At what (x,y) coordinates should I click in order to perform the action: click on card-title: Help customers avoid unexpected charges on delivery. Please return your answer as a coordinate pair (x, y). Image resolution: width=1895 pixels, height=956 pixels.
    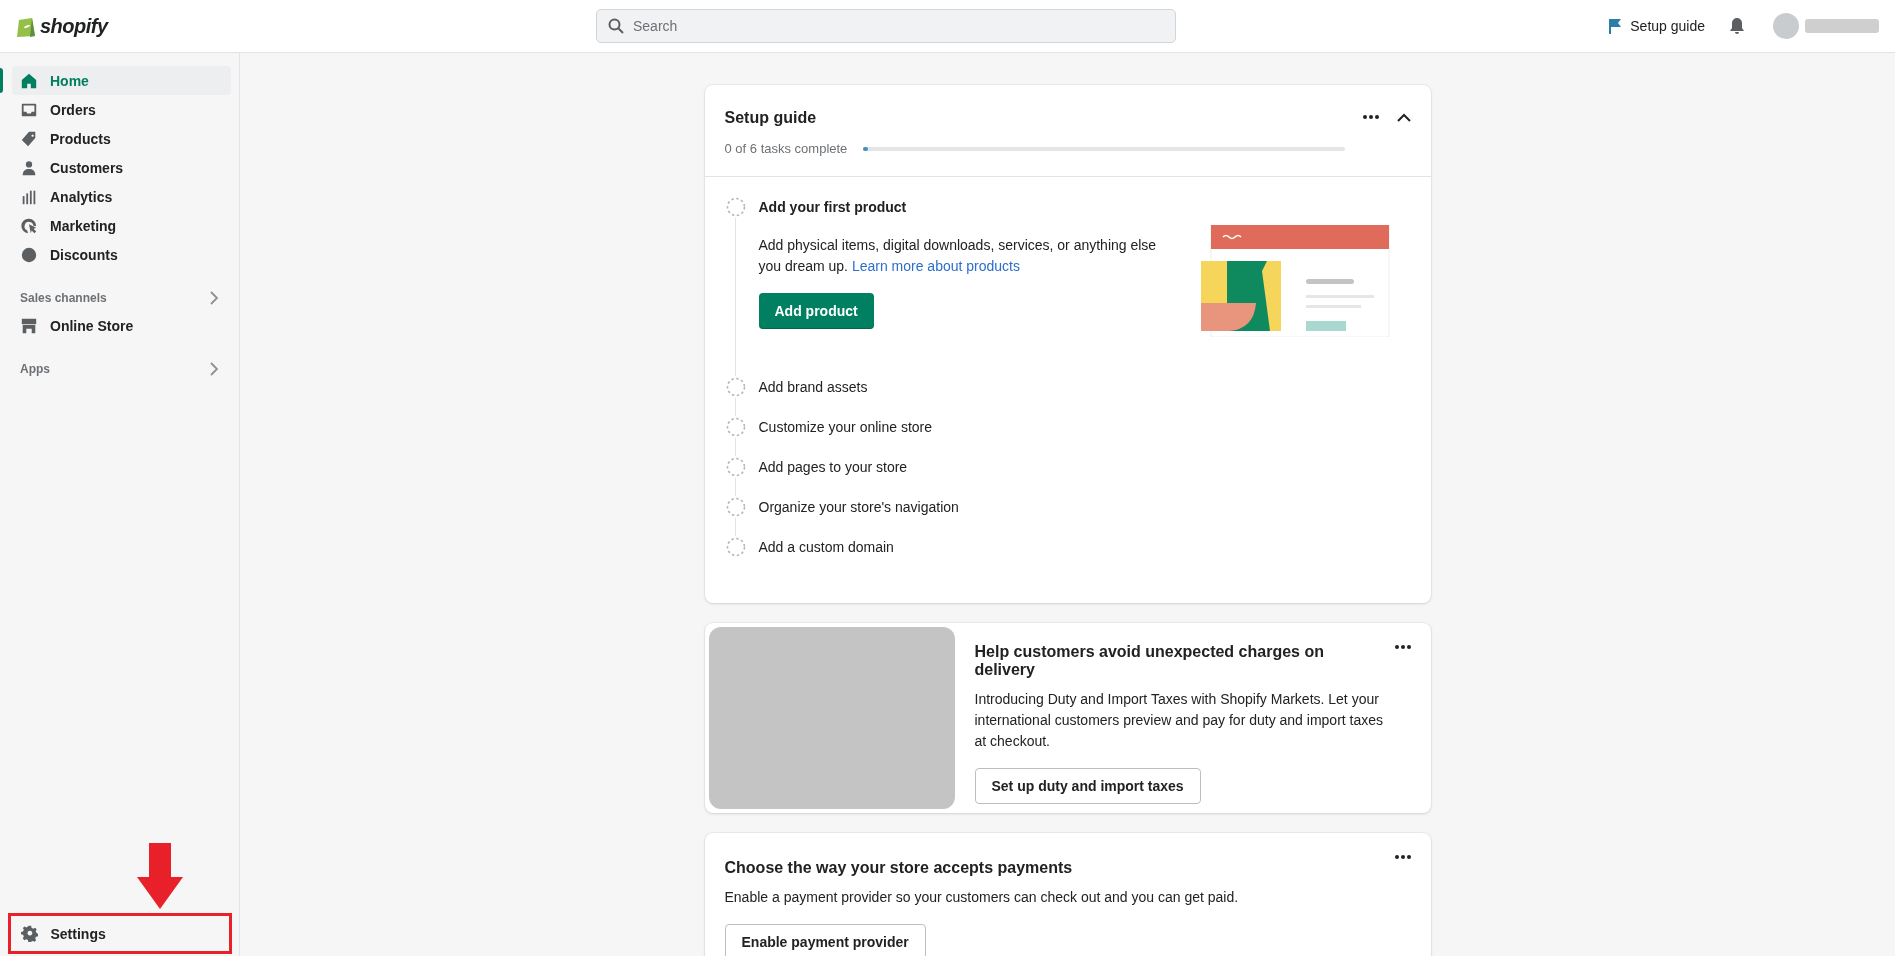
    Looking at the image, I should click on (1149, 661).